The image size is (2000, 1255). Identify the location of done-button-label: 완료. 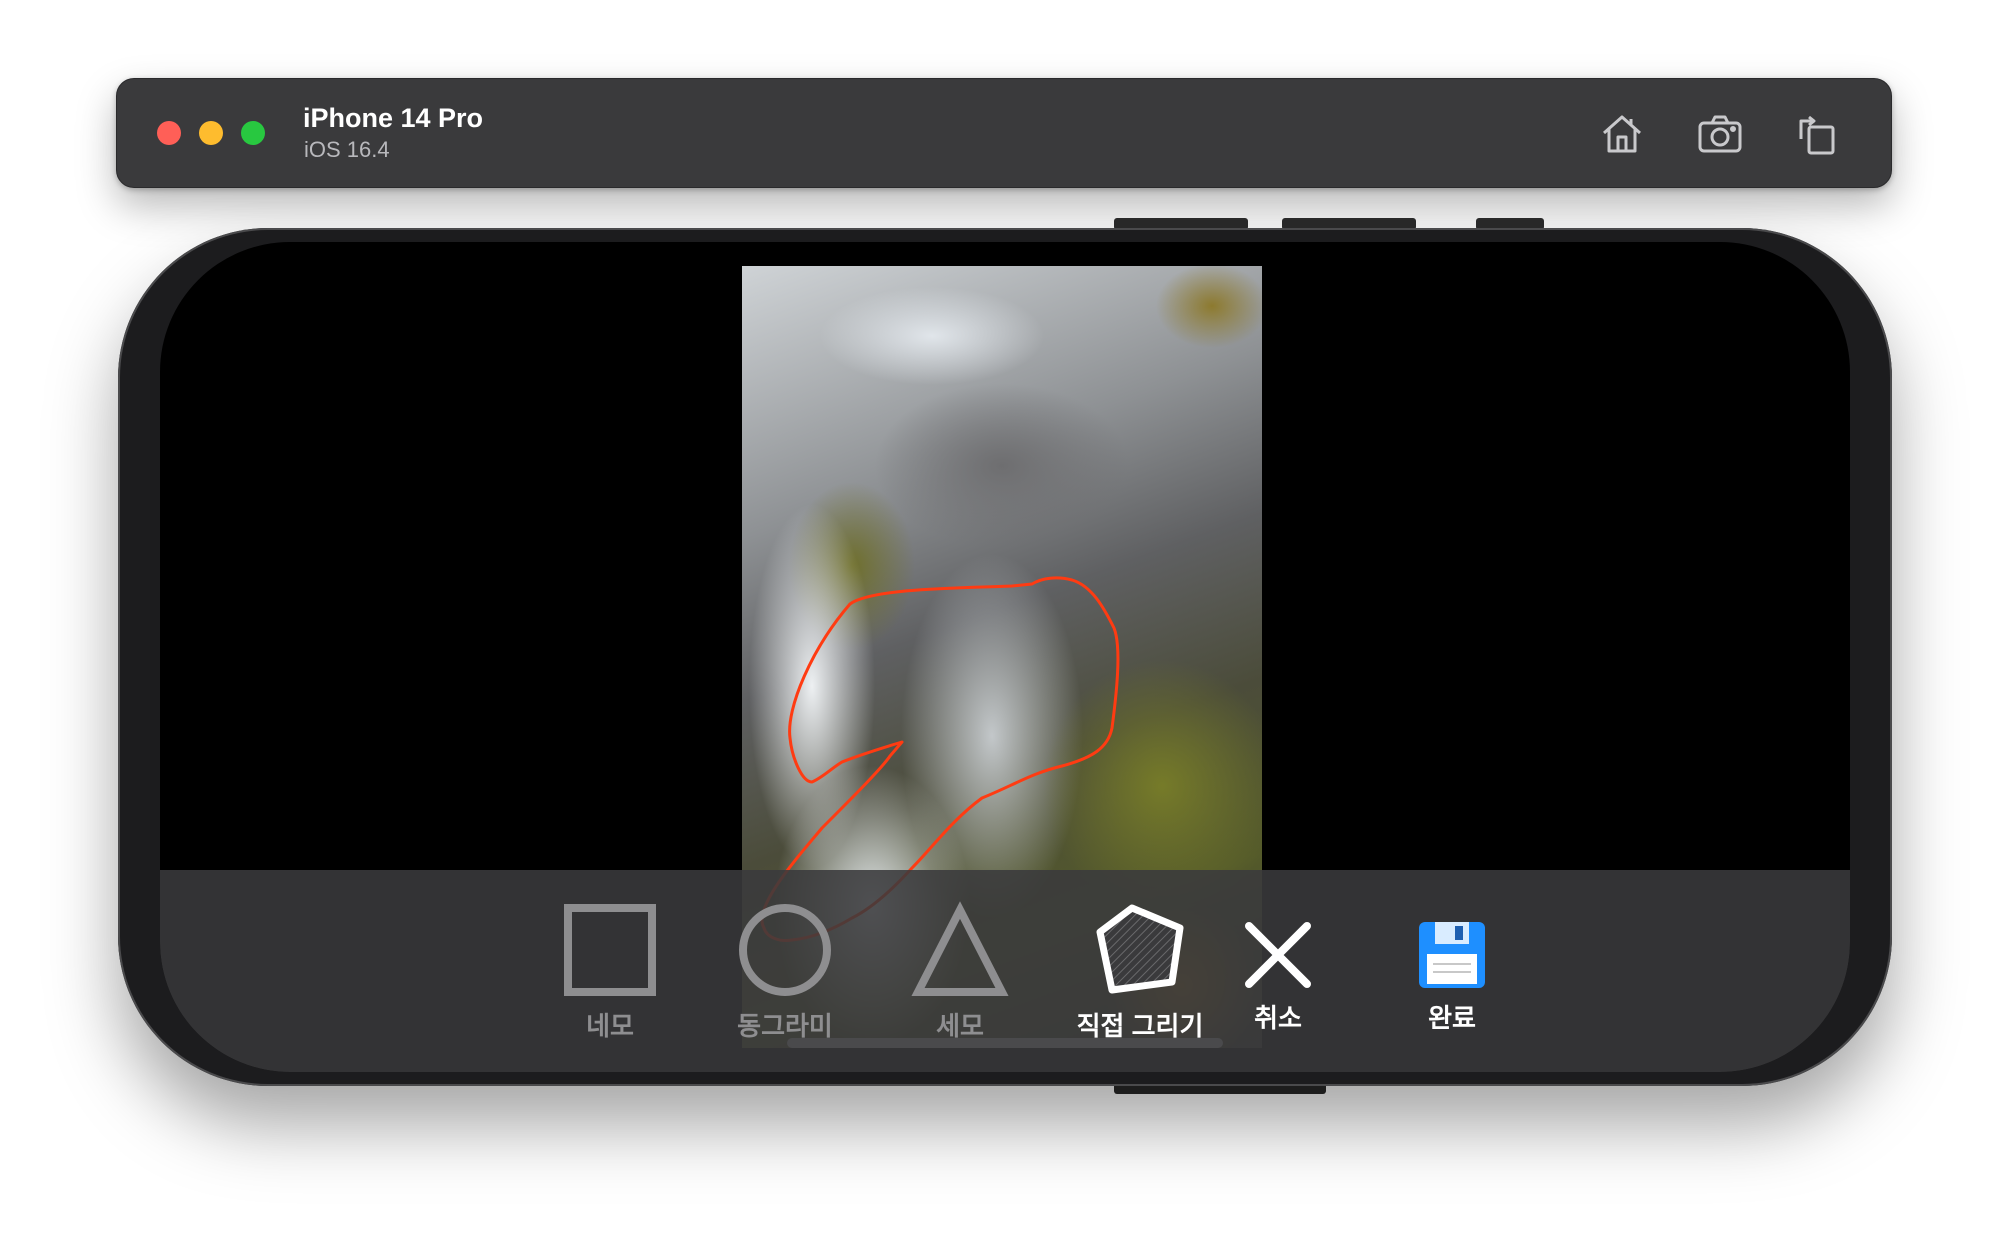
(1452, 1018).